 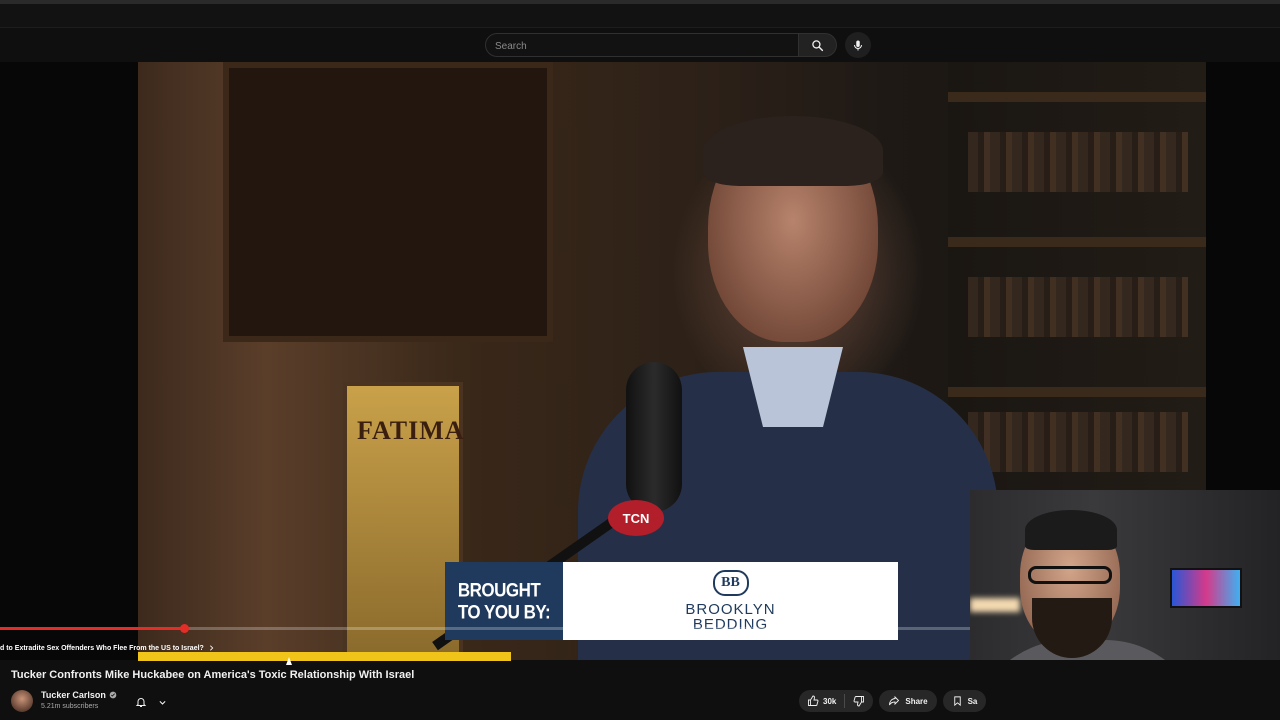 I want to click on masthead, so click(x=640, y=45).